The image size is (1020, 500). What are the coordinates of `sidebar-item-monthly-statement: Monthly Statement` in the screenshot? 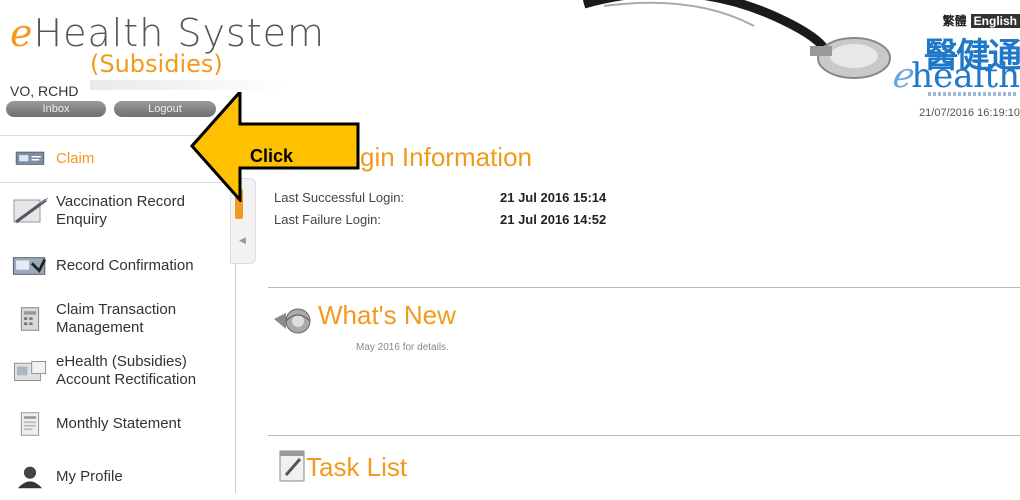 It's located at (118, 424).